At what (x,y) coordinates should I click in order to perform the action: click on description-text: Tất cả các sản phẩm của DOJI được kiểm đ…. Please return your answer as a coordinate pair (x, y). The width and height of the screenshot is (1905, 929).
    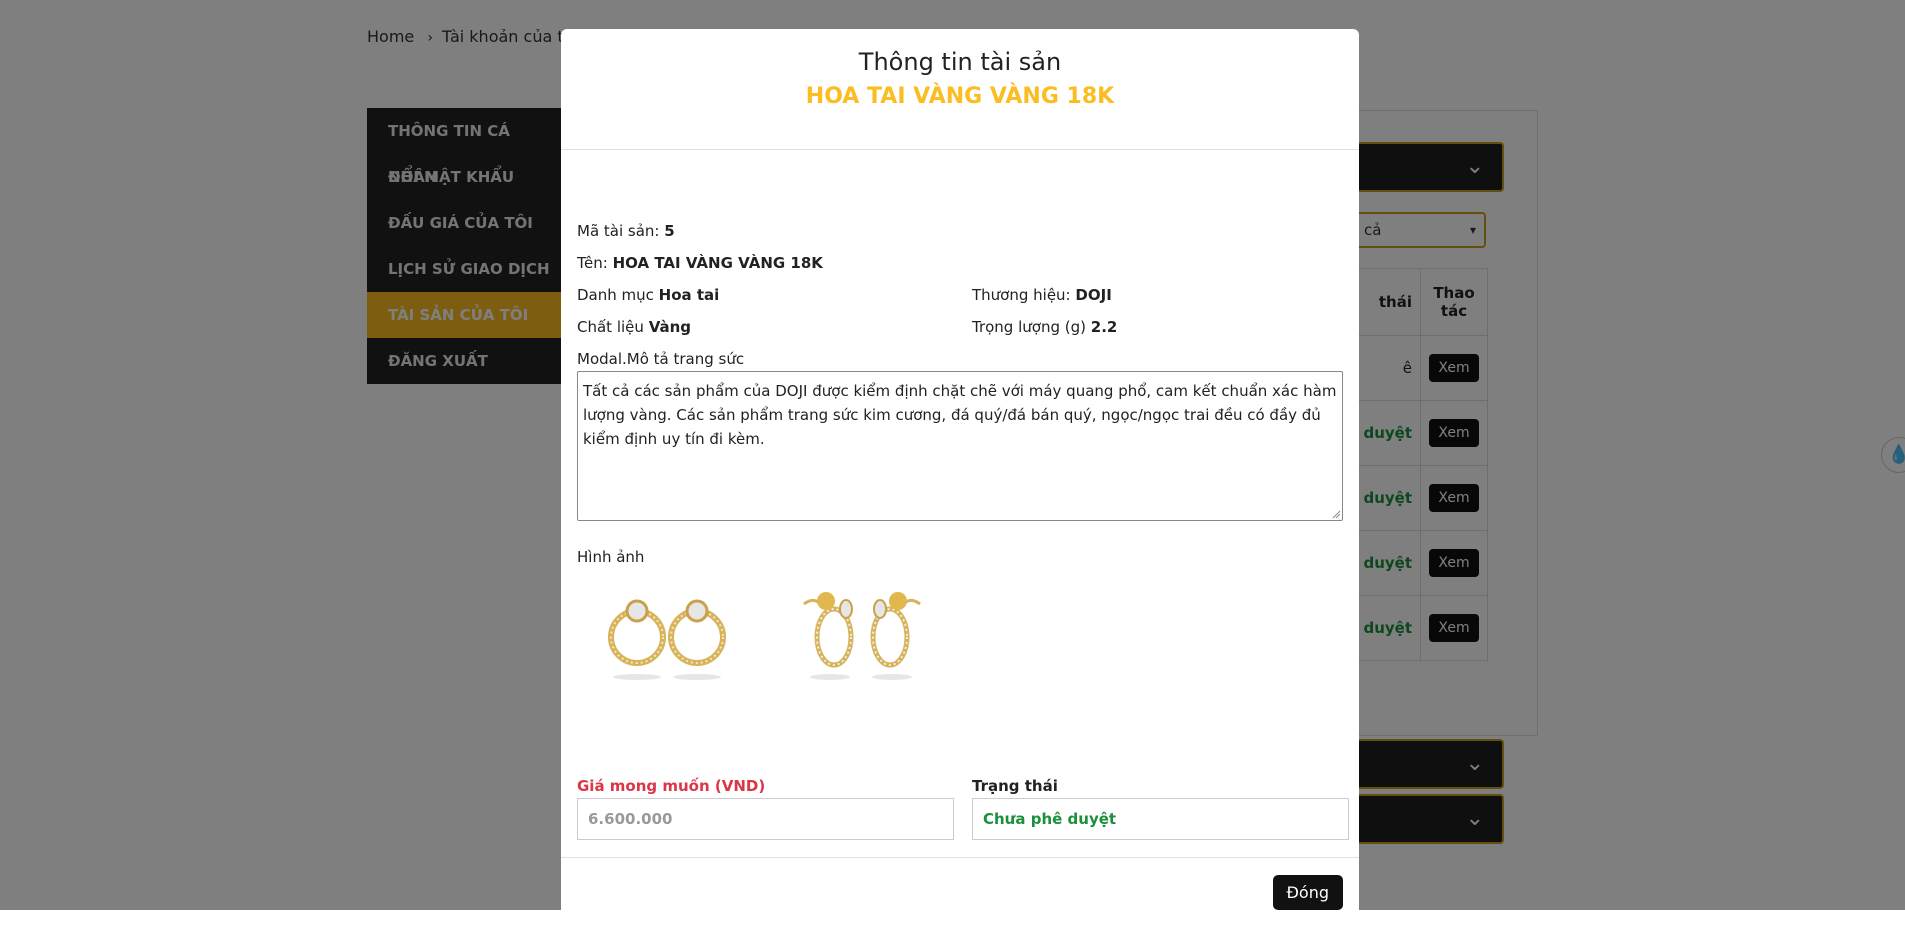
    Looking at the image, I should click on (960, 415).